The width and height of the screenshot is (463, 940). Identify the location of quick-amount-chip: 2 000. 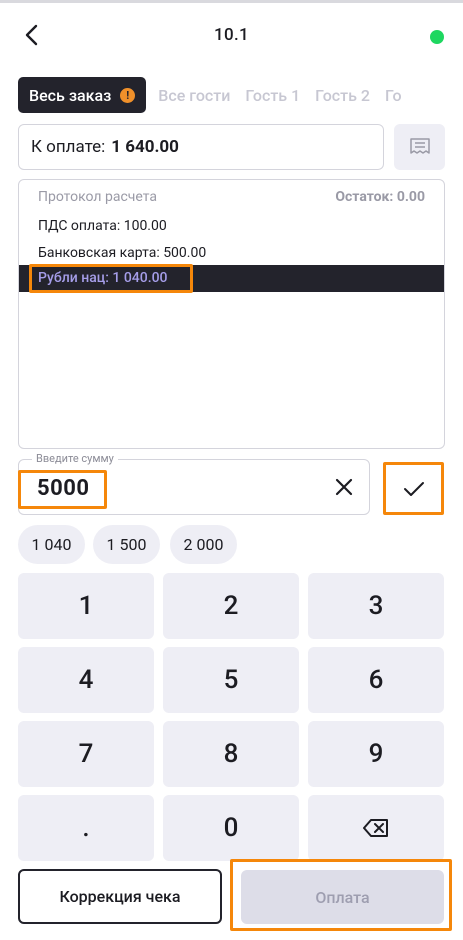
(203, 544).